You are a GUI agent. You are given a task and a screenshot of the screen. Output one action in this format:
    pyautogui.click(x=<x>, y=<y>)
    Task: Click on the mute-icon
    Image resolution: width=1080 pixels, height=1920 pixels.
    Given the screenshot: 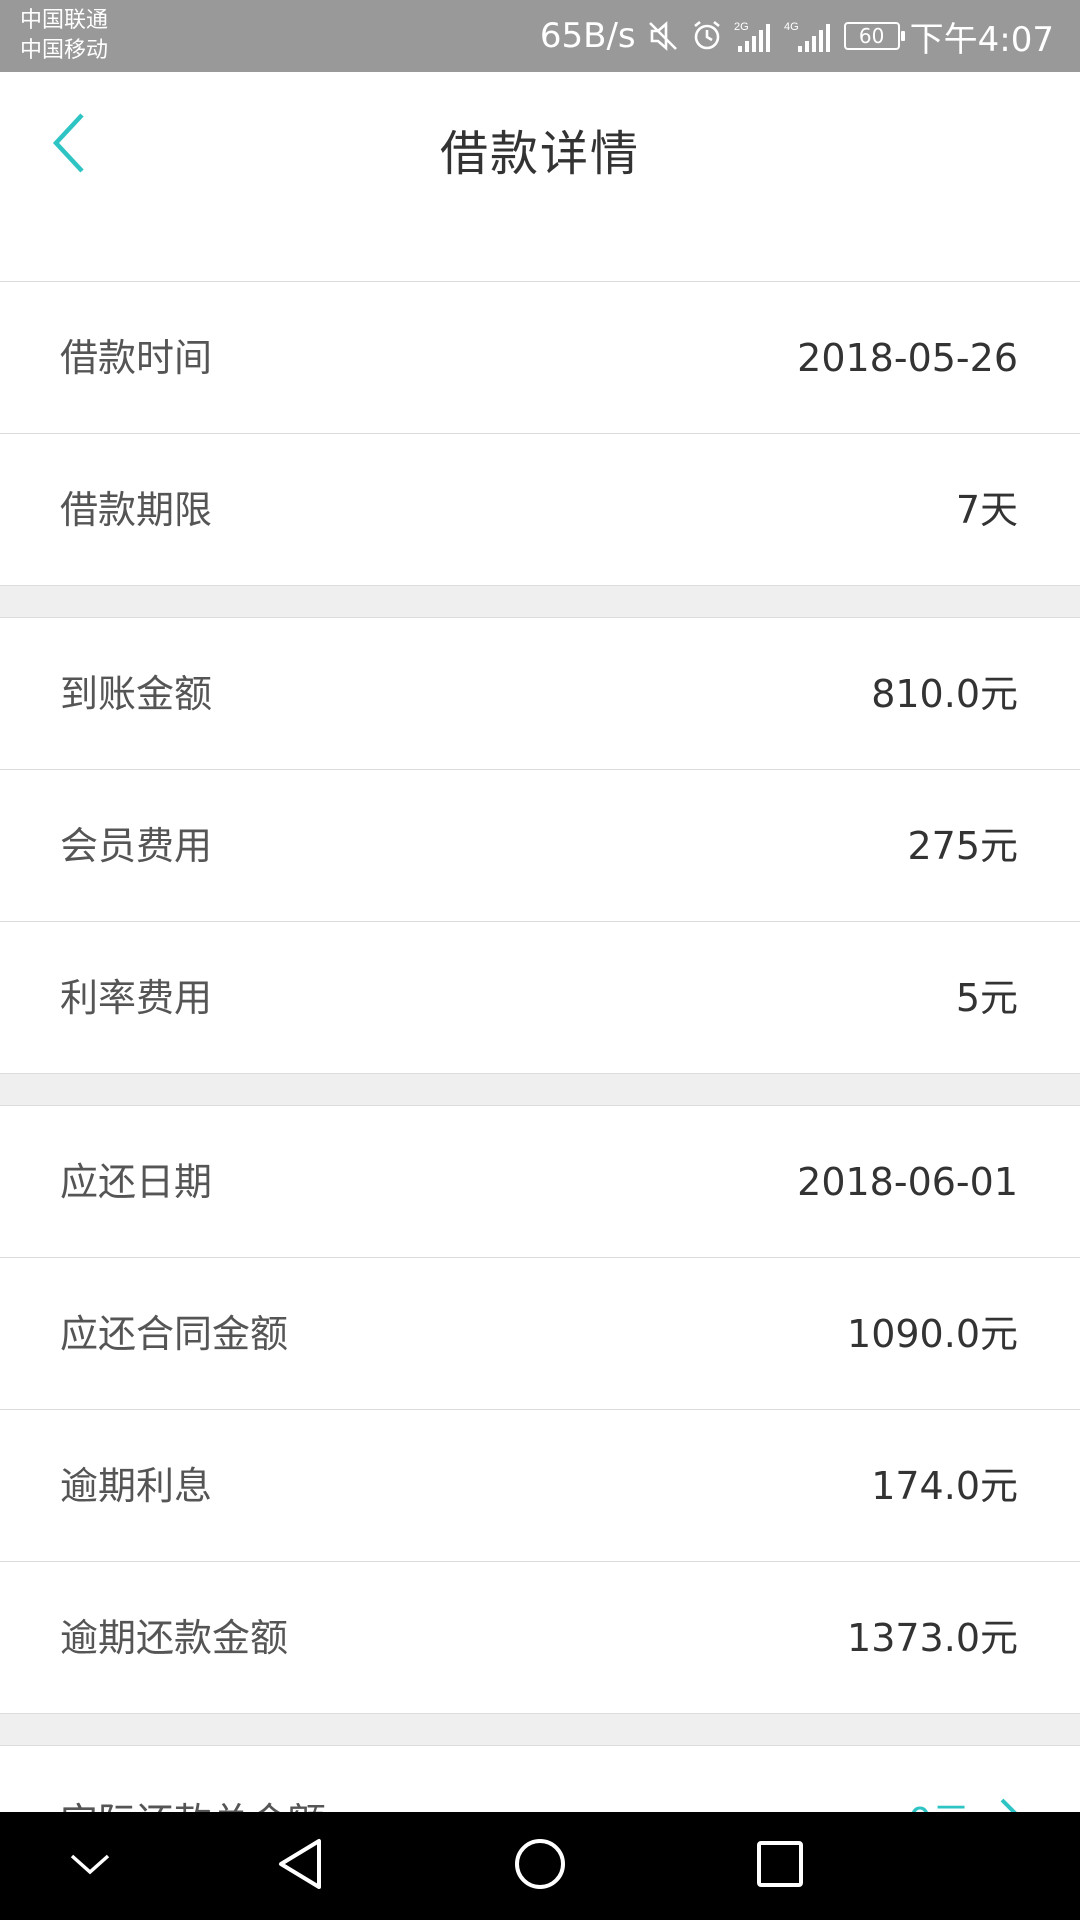 What is the action you would take?
    pyautogui.click(x=663, y=36)
    